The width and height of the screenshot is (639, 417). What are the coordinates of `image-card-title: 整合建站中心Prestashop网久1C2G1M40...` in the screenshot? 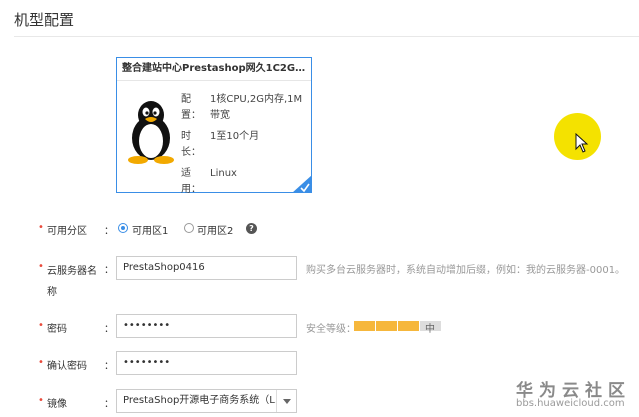 It's located at (214, 69).